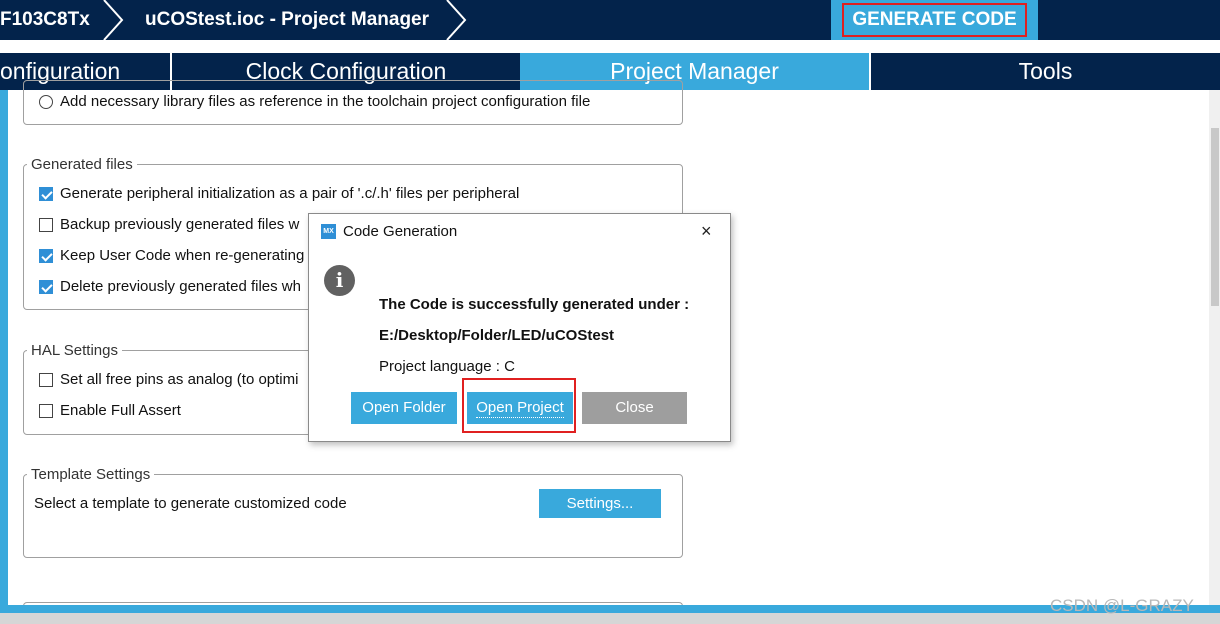 The height and width of the screenshot is (624, 1220). I want to click on generate-code-button: GENERATE CODE, so click(934, 20).